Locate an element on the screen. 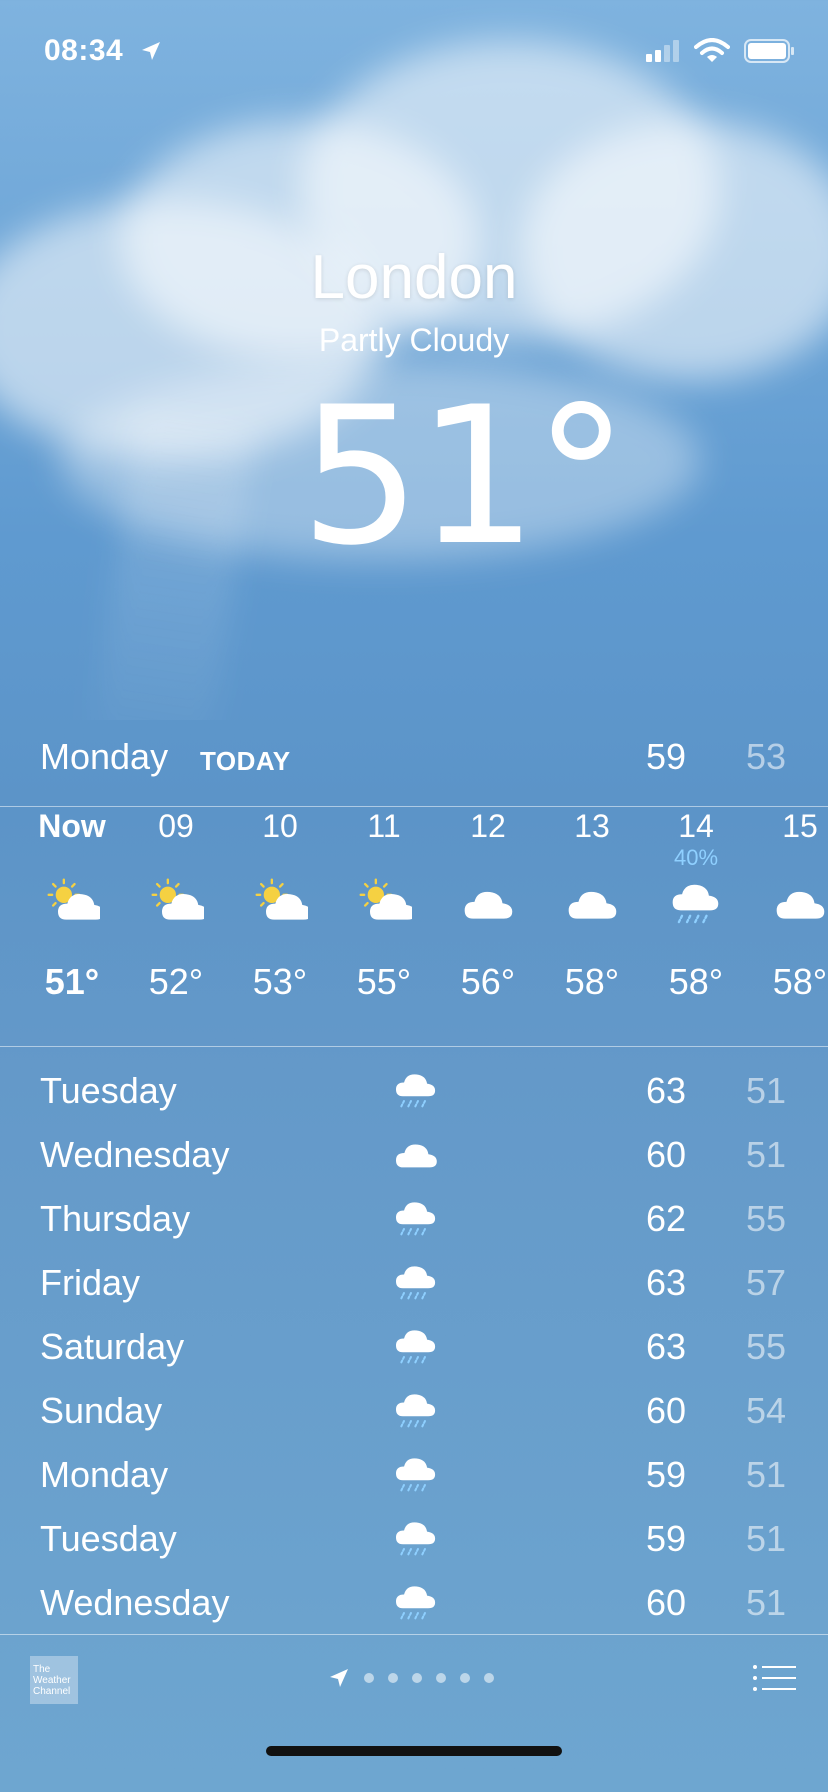 This screenshot has height=1792, width=828. day-name: Thursday is located at coordinates (115, 1218).